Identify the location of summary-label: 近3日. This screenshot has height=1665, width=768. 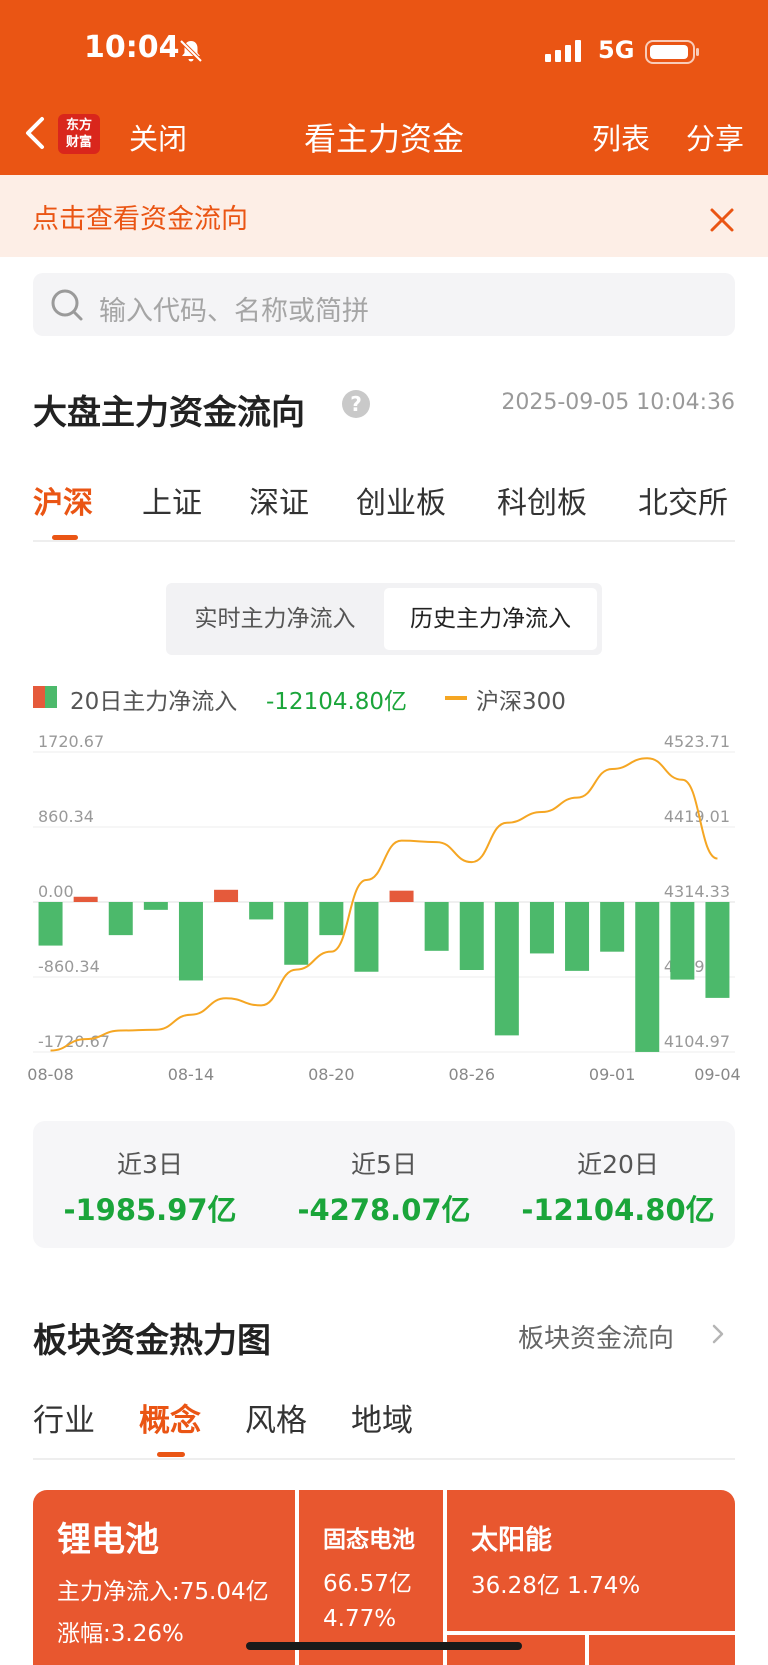
(150, 1164).